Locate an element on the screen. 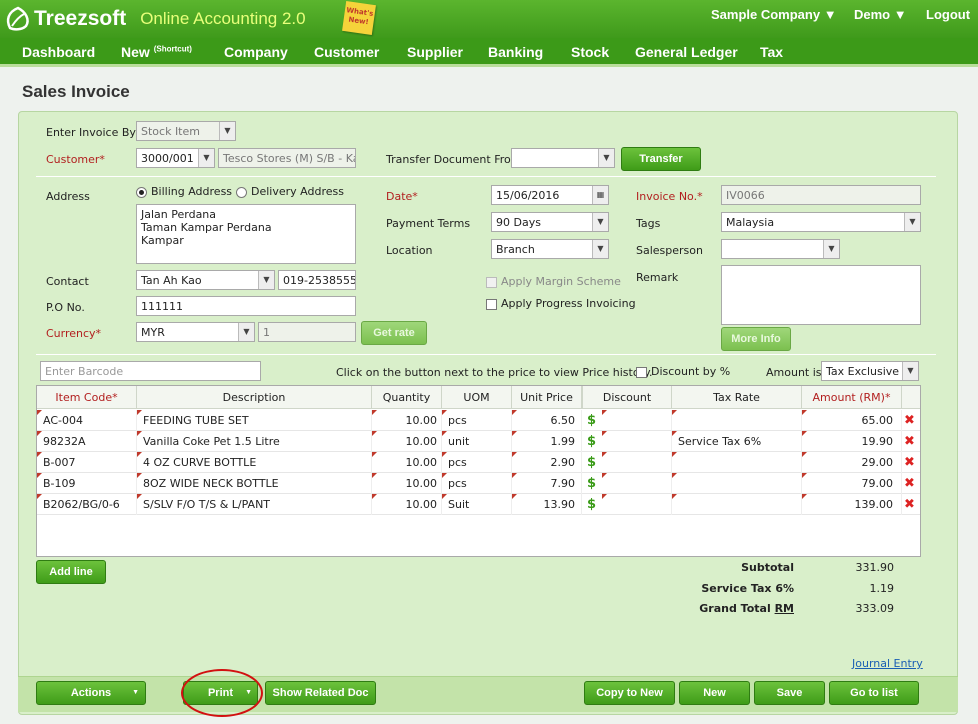  cell-price: 2.90 is located at coordinates (547, 462).